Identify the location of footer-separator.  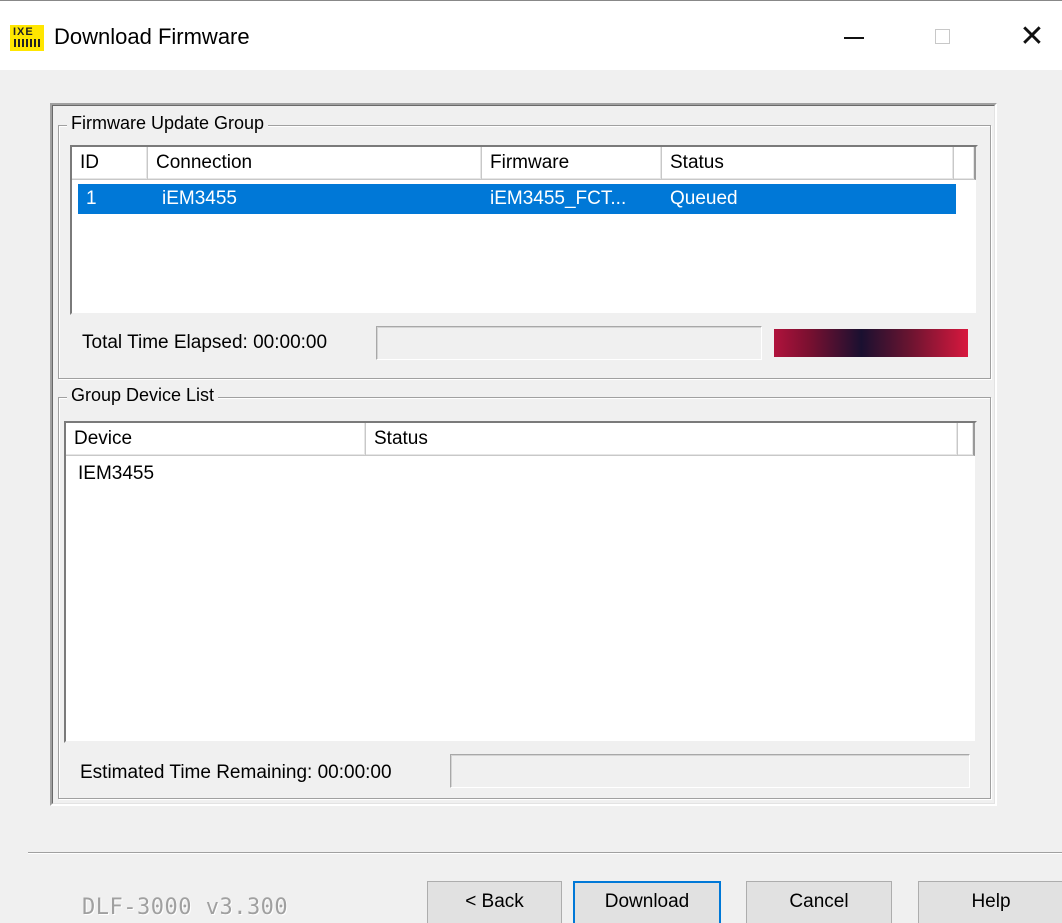
(545, 853).